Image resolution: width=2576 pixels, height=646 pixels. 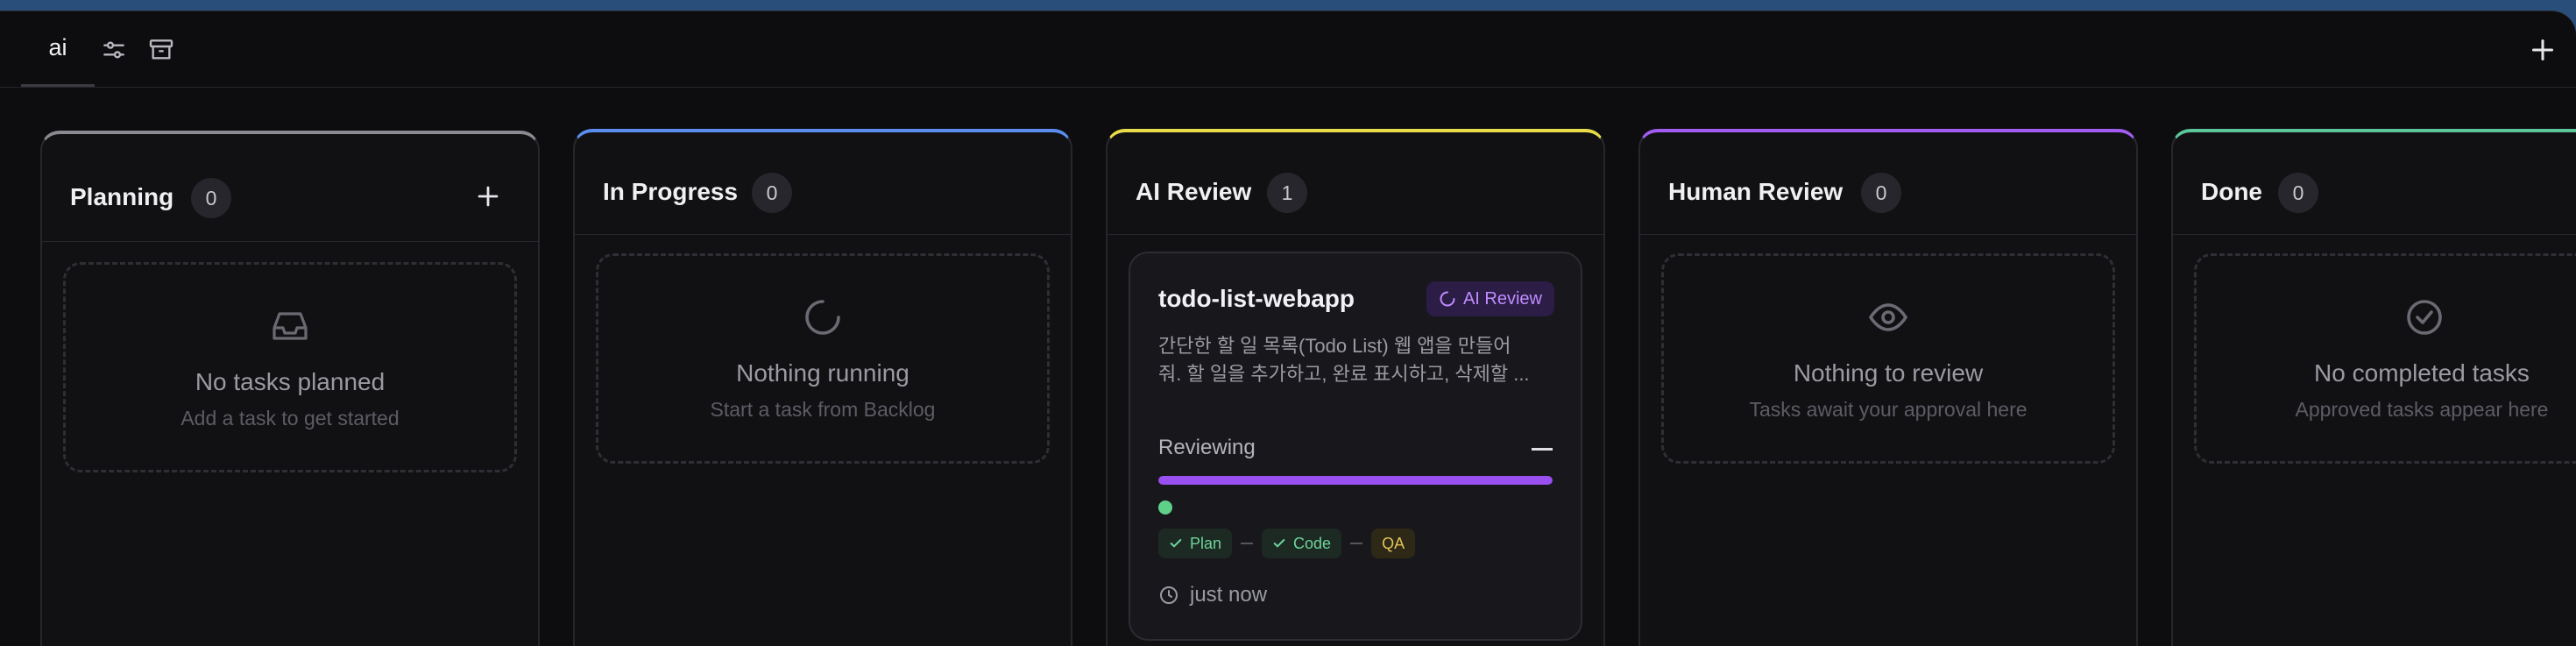 What do you see at coordinates (1355, 183) in the screenshot?
I see `column-header: AI Review 1` at bounding box center [1355, 183].